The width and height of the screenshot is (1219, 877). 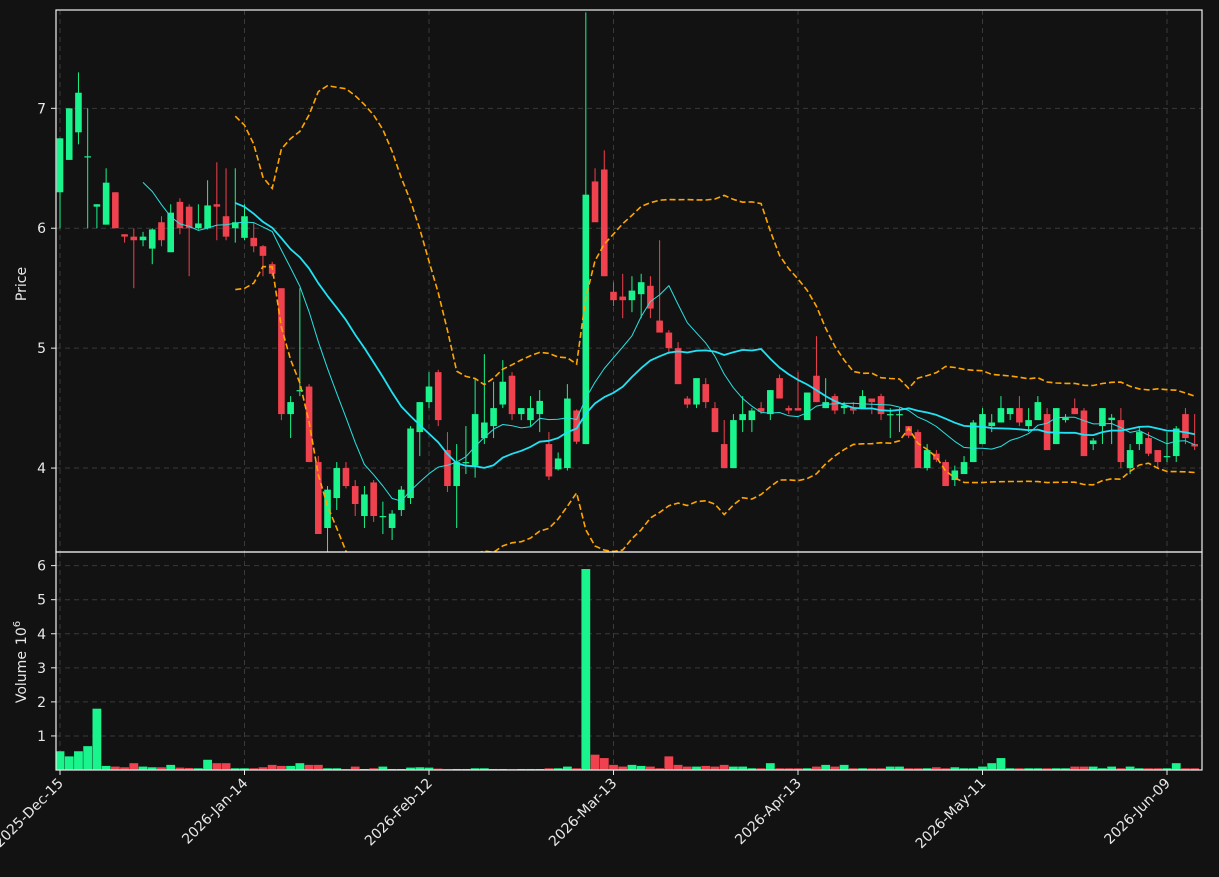 What do you see at coordinates (215, 811) in the screenshot?
I see `x-tick-label: 2026-Jan-14` at bounding box center [215, 811].